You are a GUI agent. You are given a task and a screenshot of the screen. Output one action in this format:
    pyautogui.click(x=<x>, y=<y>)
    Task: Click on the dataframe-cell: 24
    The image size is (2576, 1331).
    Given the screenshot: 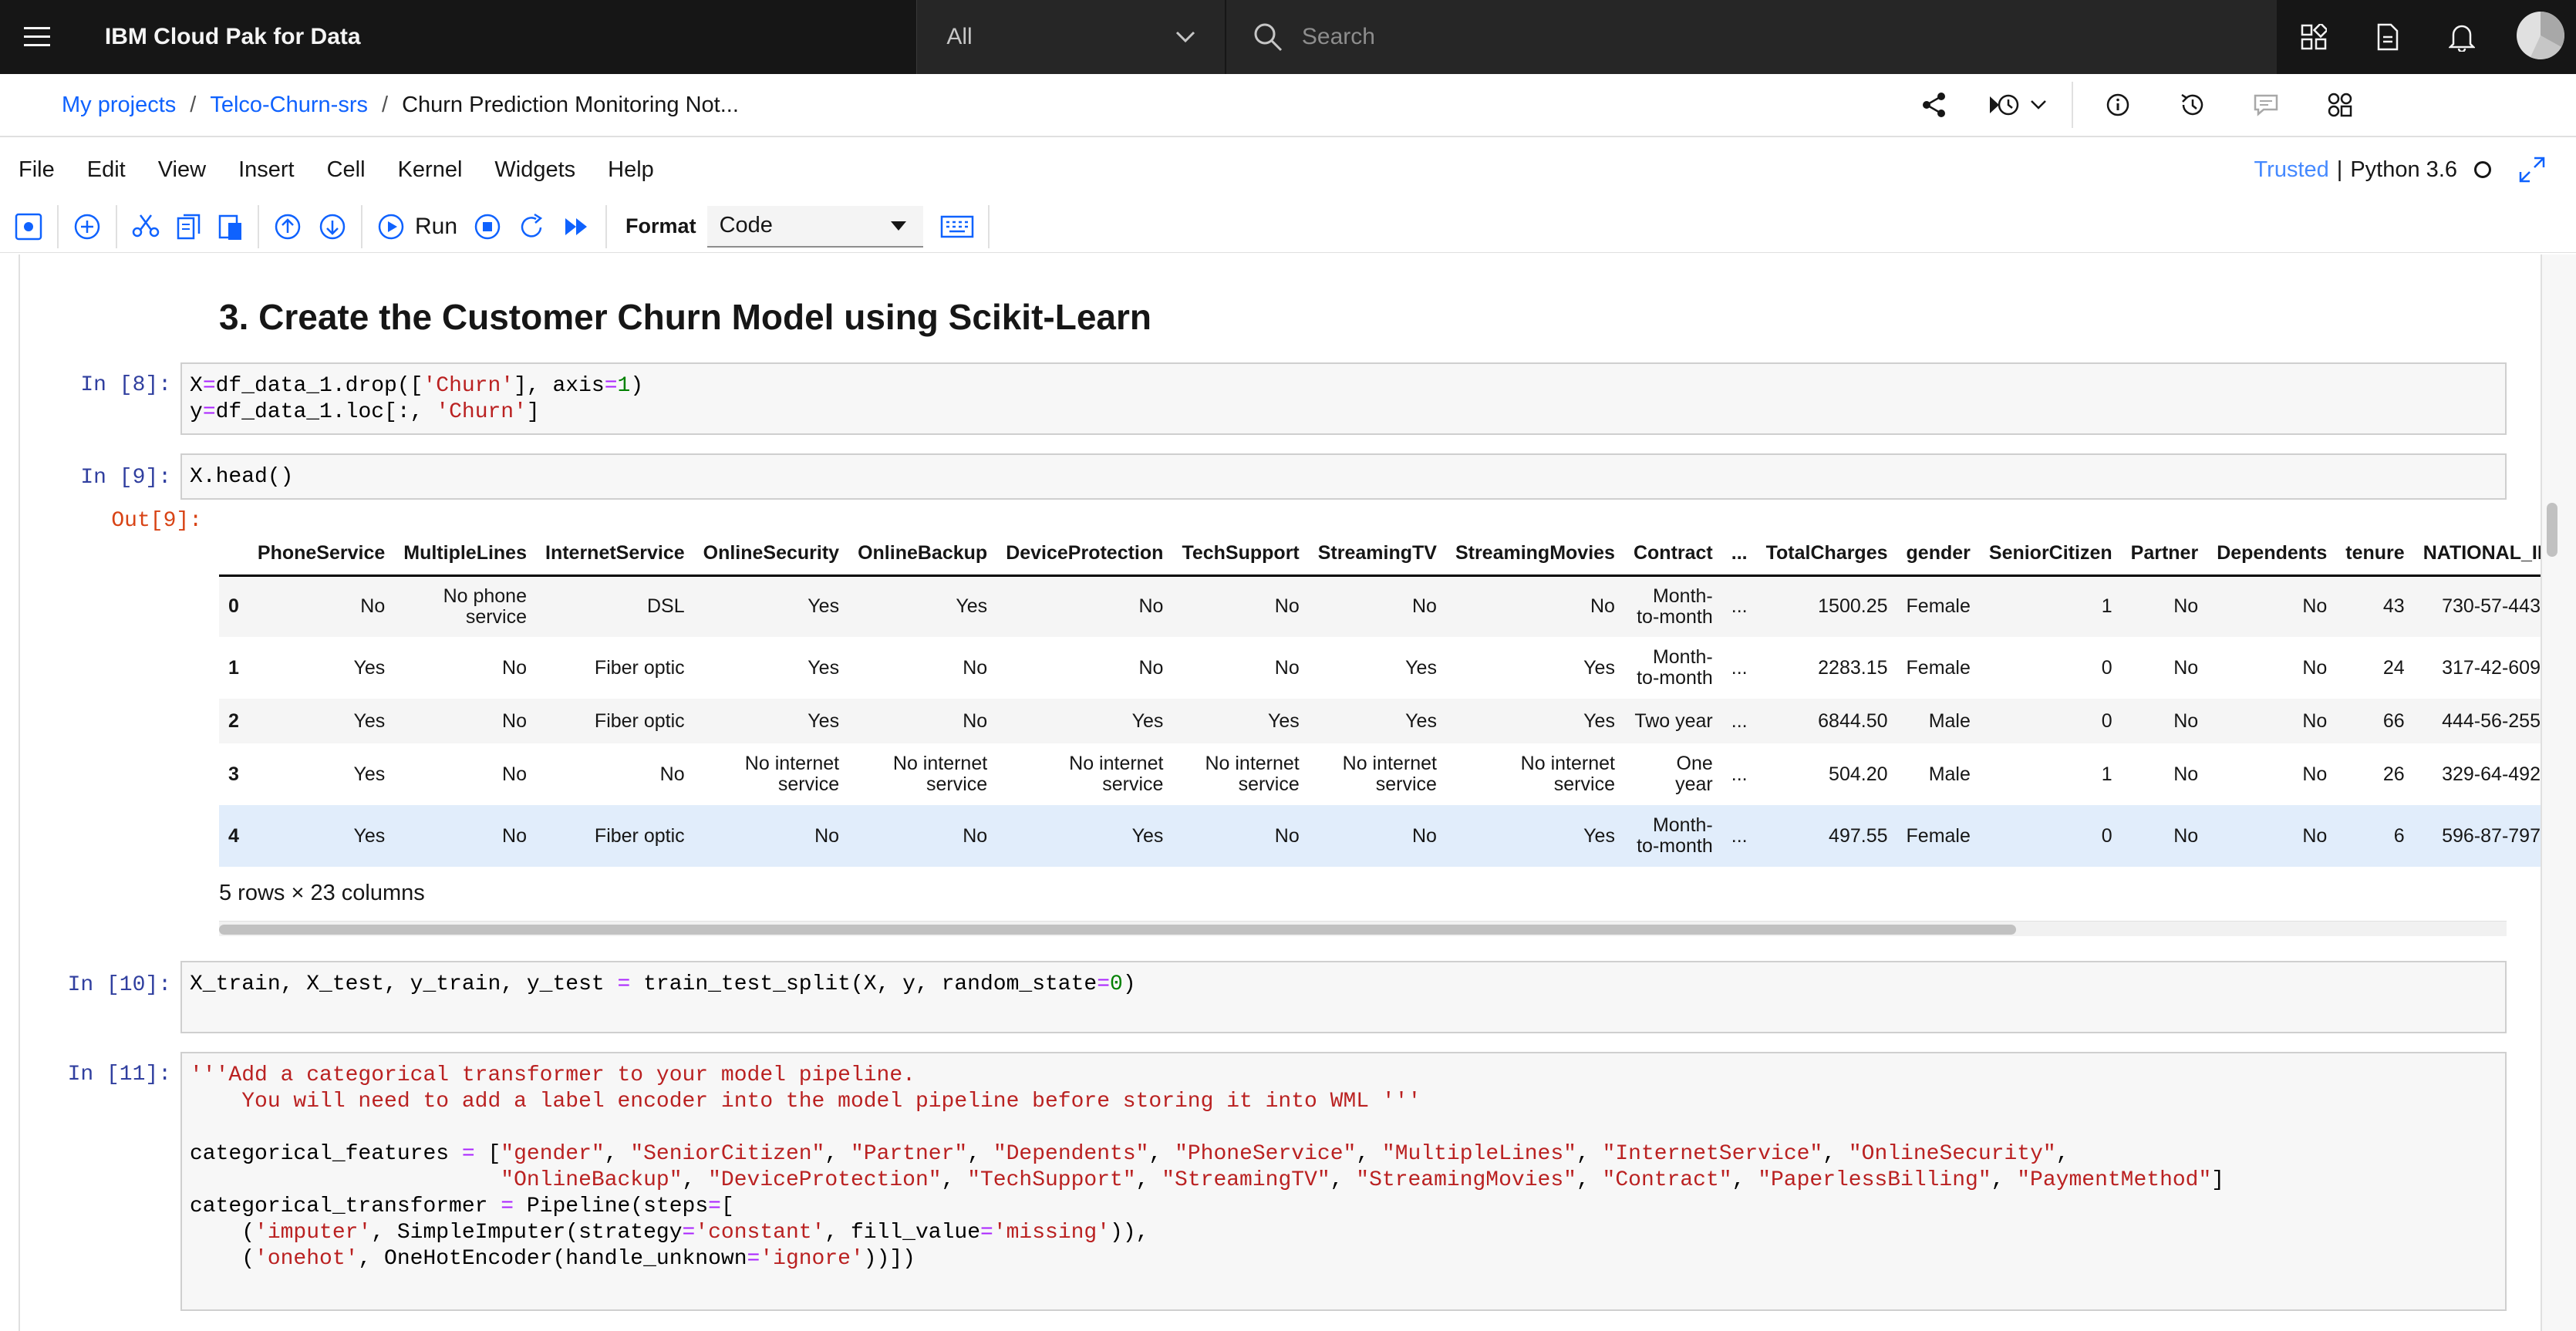 What is the action you would take?
    pyautogui.click(x=2375, y=668)
    